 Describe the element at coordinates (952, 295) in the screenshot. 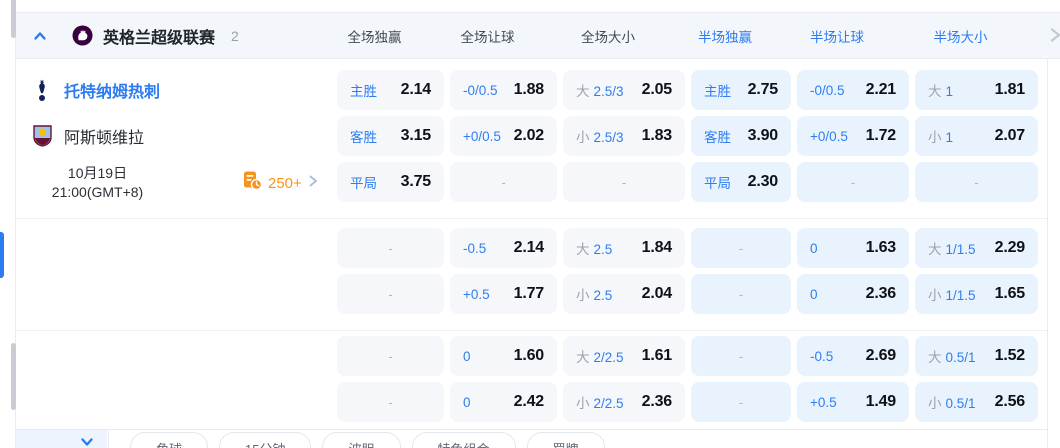

I see `odds-label: 小 1/1.5` at that location.